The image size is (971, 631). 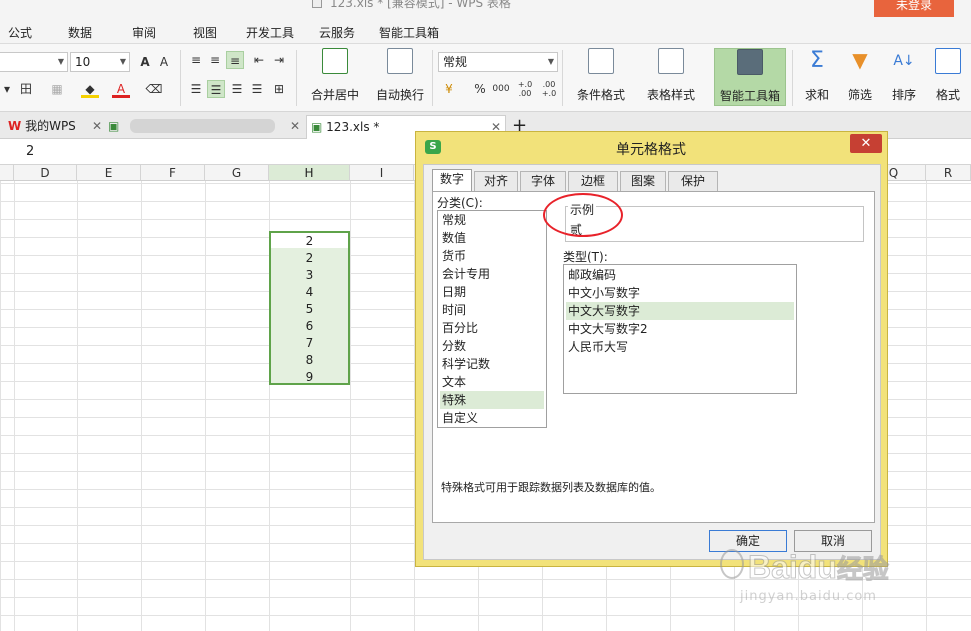 What do you see at coordinates (671, 77) in the screenshot?
I see `table-style-button: 表格样式` at bounding box center [671, 77].